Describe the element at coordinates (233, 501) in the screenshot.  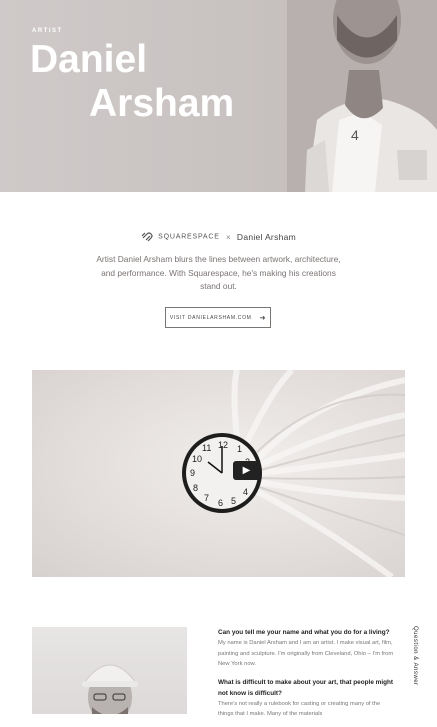
I see `clock-number: 5` at that location.